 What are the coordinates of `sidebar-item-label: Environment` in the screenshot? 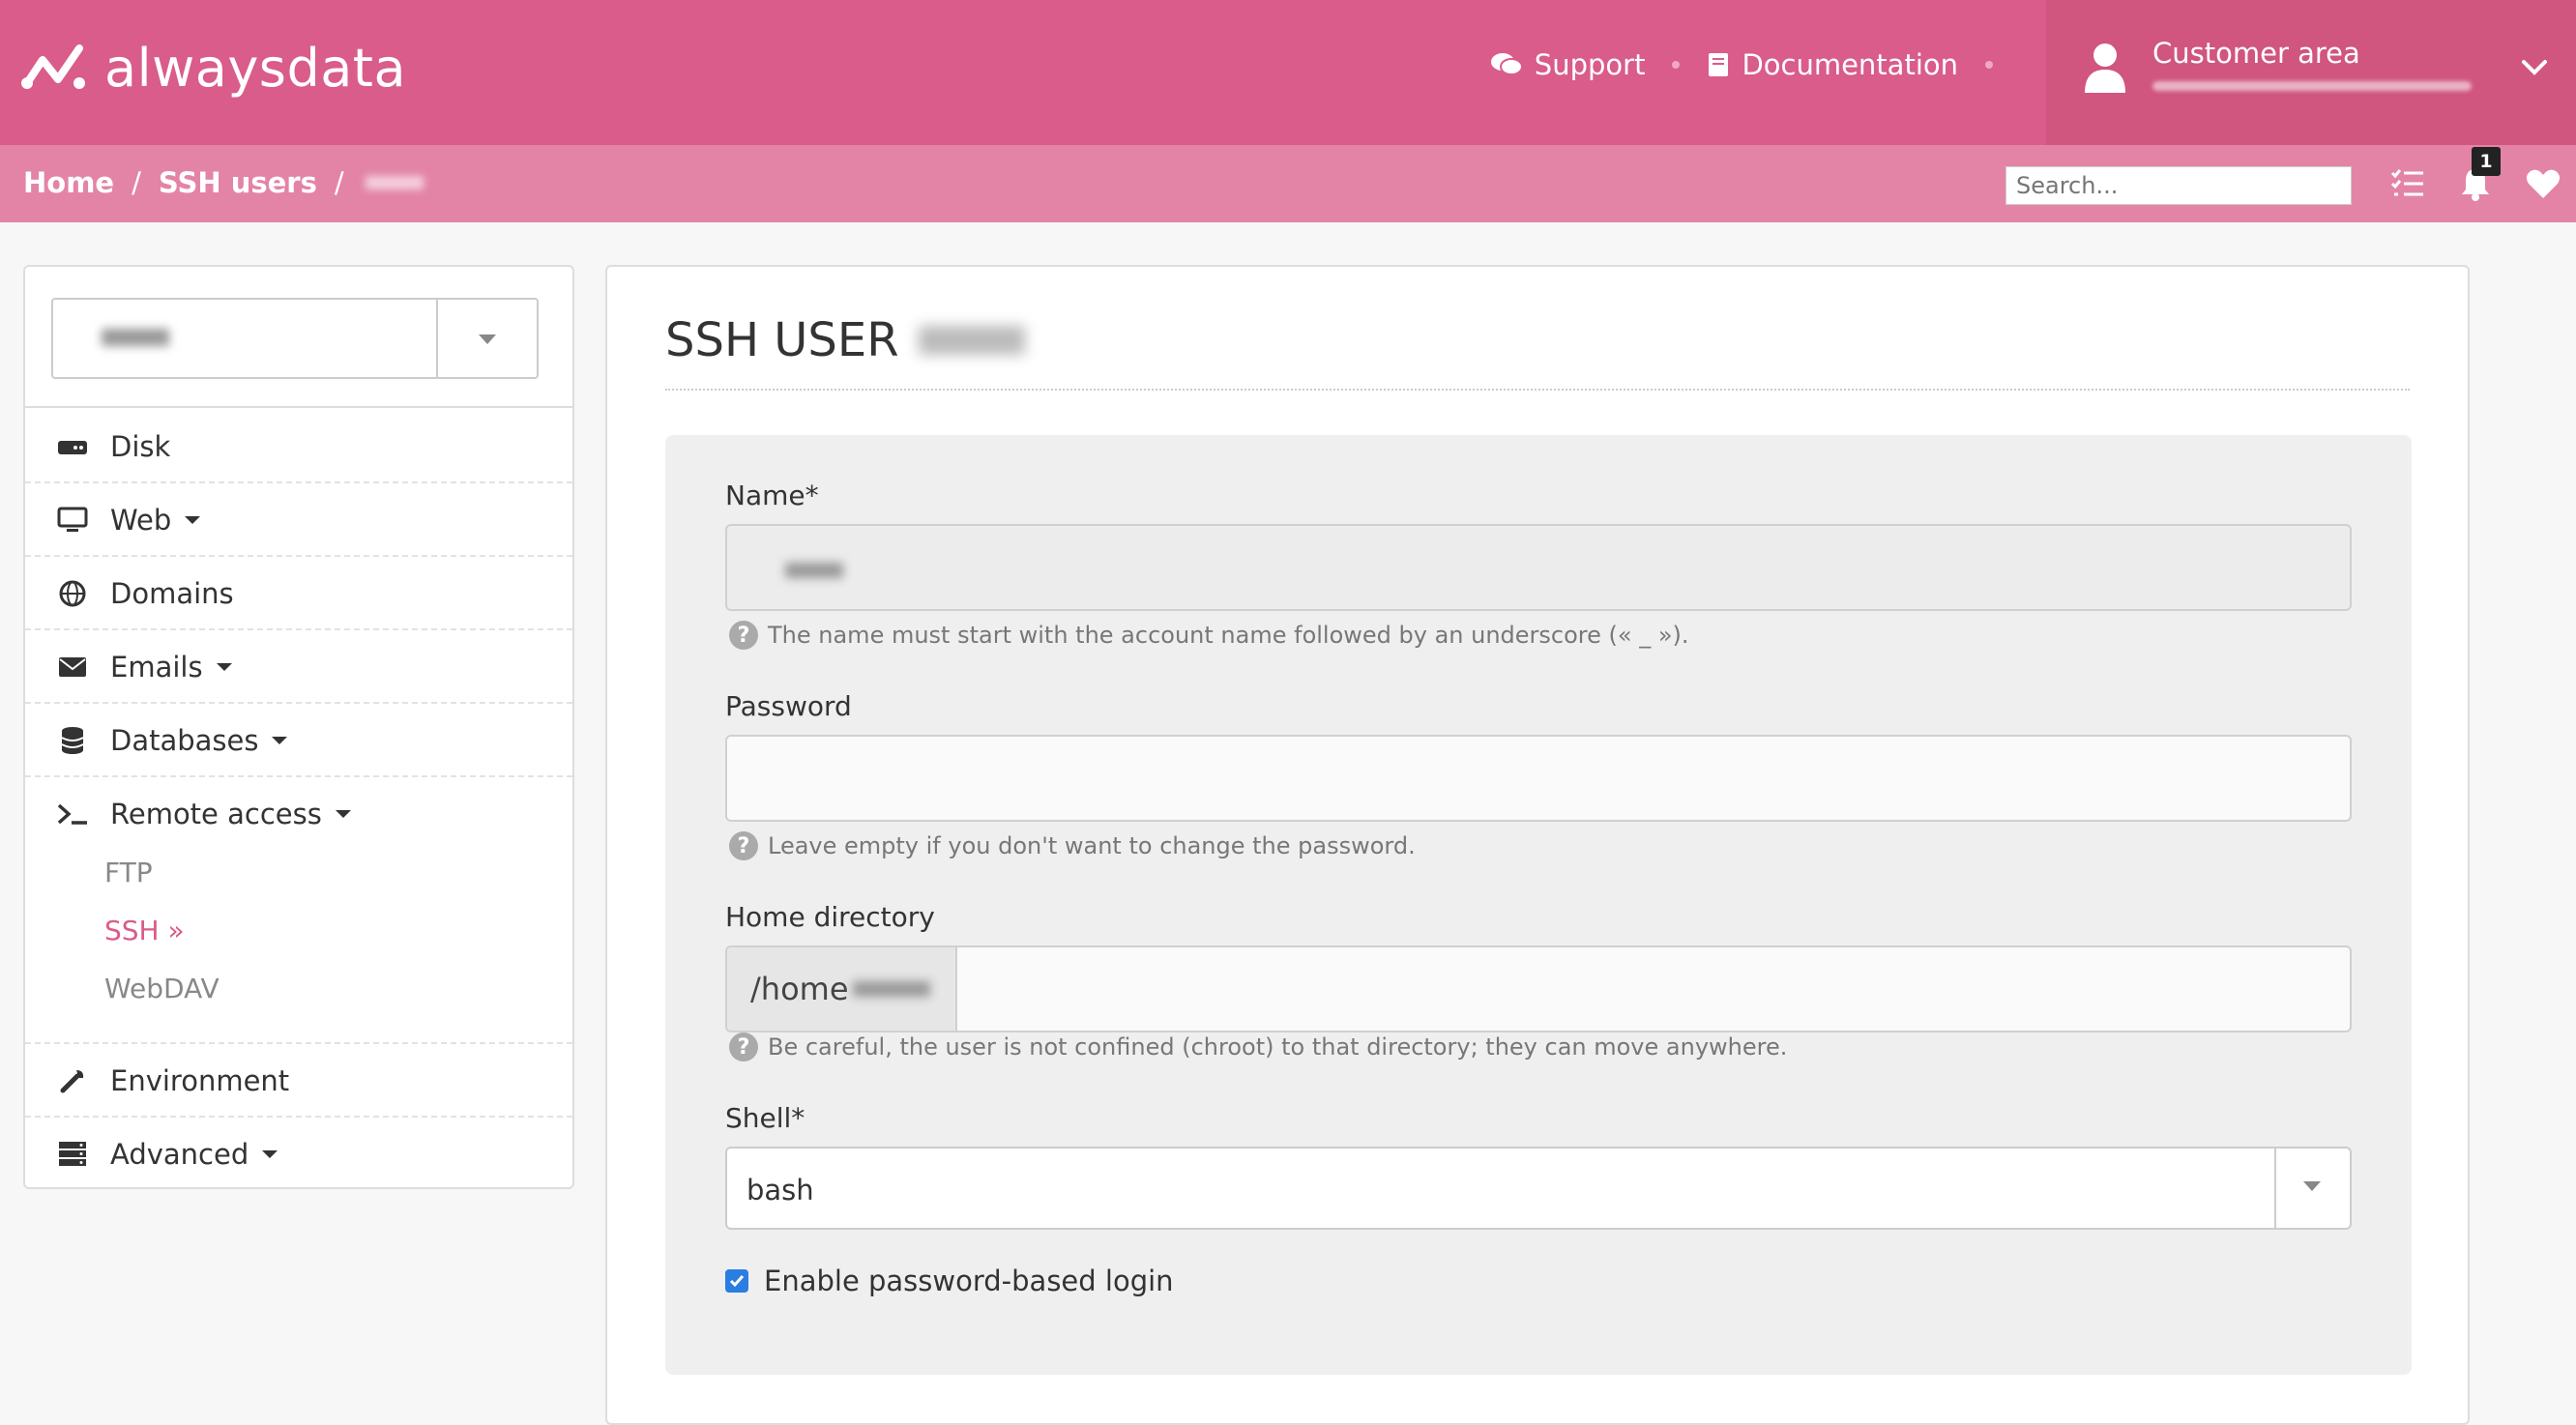 It's located at (200, 1080).